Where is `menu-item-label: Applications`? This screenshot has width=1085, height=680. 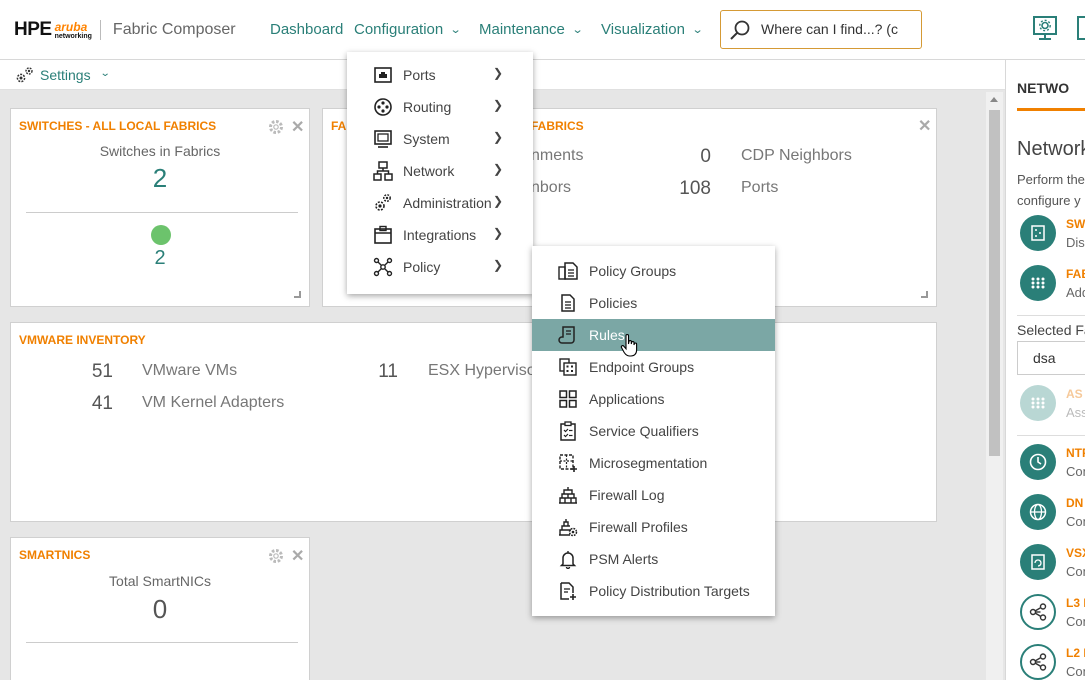
menu-item-label: Applications is located at coordinates (627, 399).